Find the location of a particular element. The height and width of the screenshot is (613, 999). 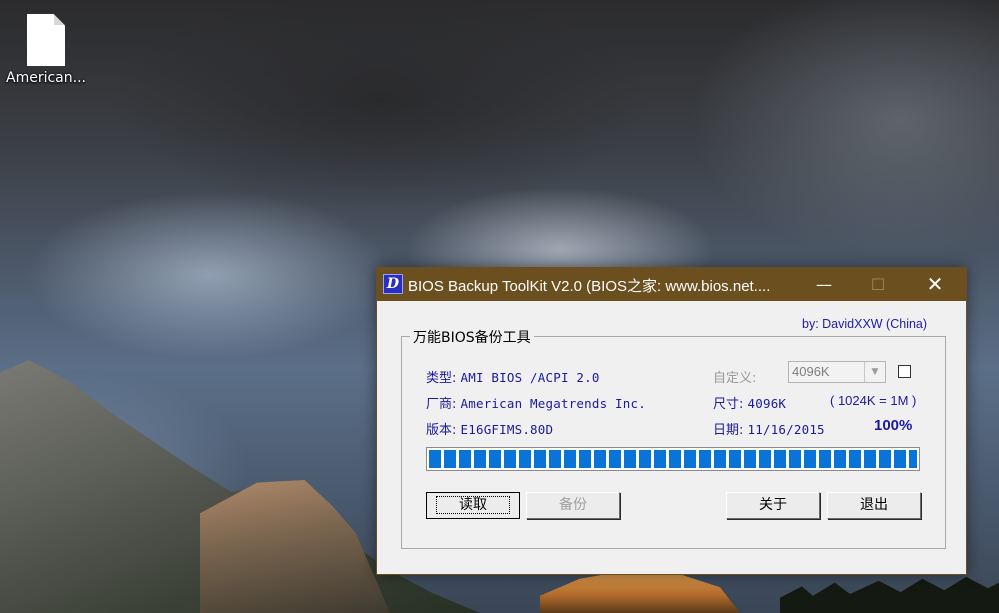

vendor-value: American Megatrends Inc. is located at coordinates (553, 403).